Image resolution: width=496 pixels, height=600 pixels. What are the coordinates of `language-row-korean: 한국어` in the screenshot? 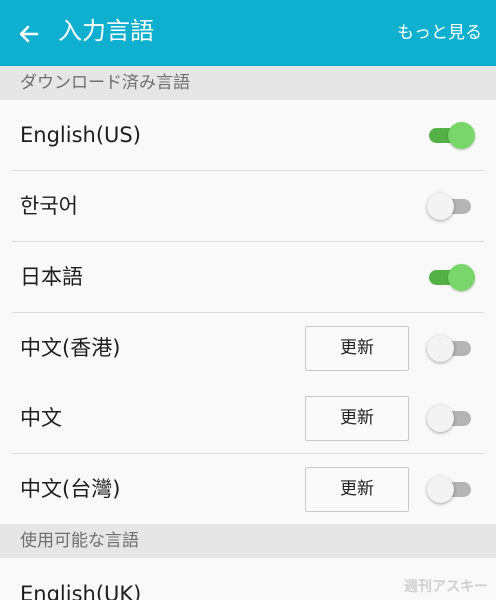 It's located at (248, 206).